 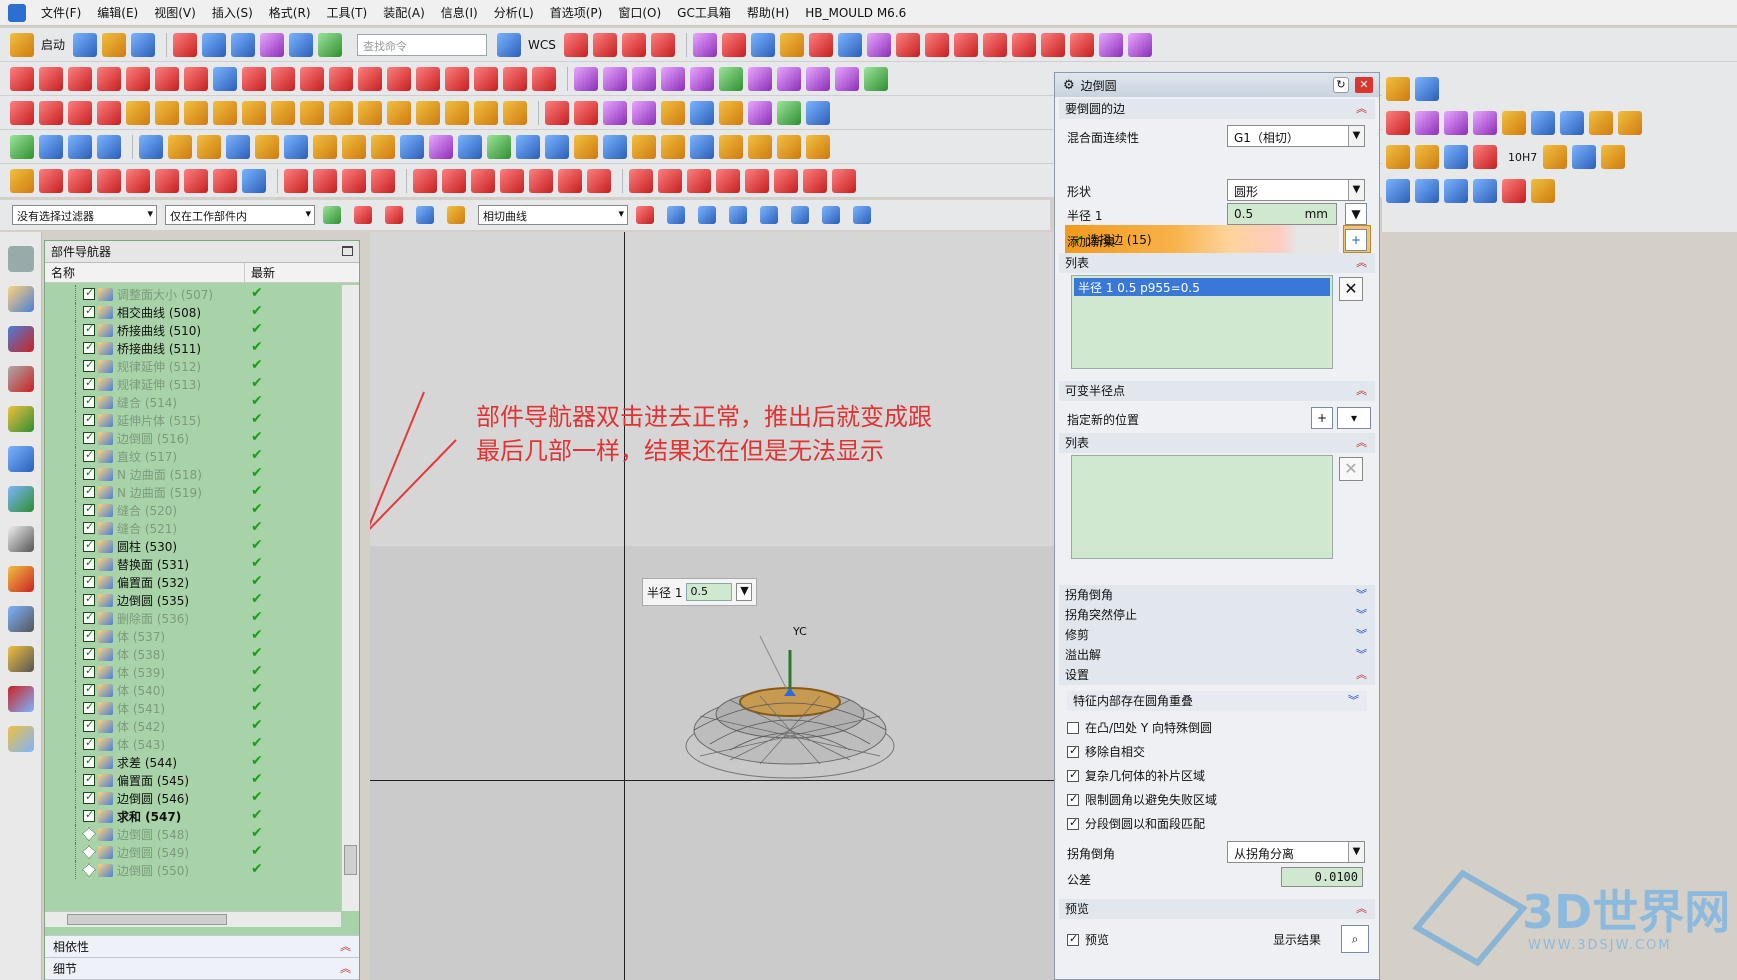 I want to click on face-icon, so click(x=470, y=146).